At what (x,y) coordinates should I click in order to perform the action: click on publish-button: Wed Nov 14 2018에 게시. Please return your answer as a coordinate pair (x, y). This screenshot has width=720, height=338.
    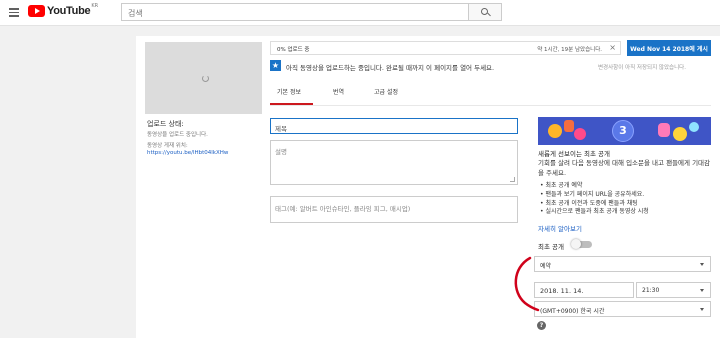
    Looking at the image, I should click on (669, 48).